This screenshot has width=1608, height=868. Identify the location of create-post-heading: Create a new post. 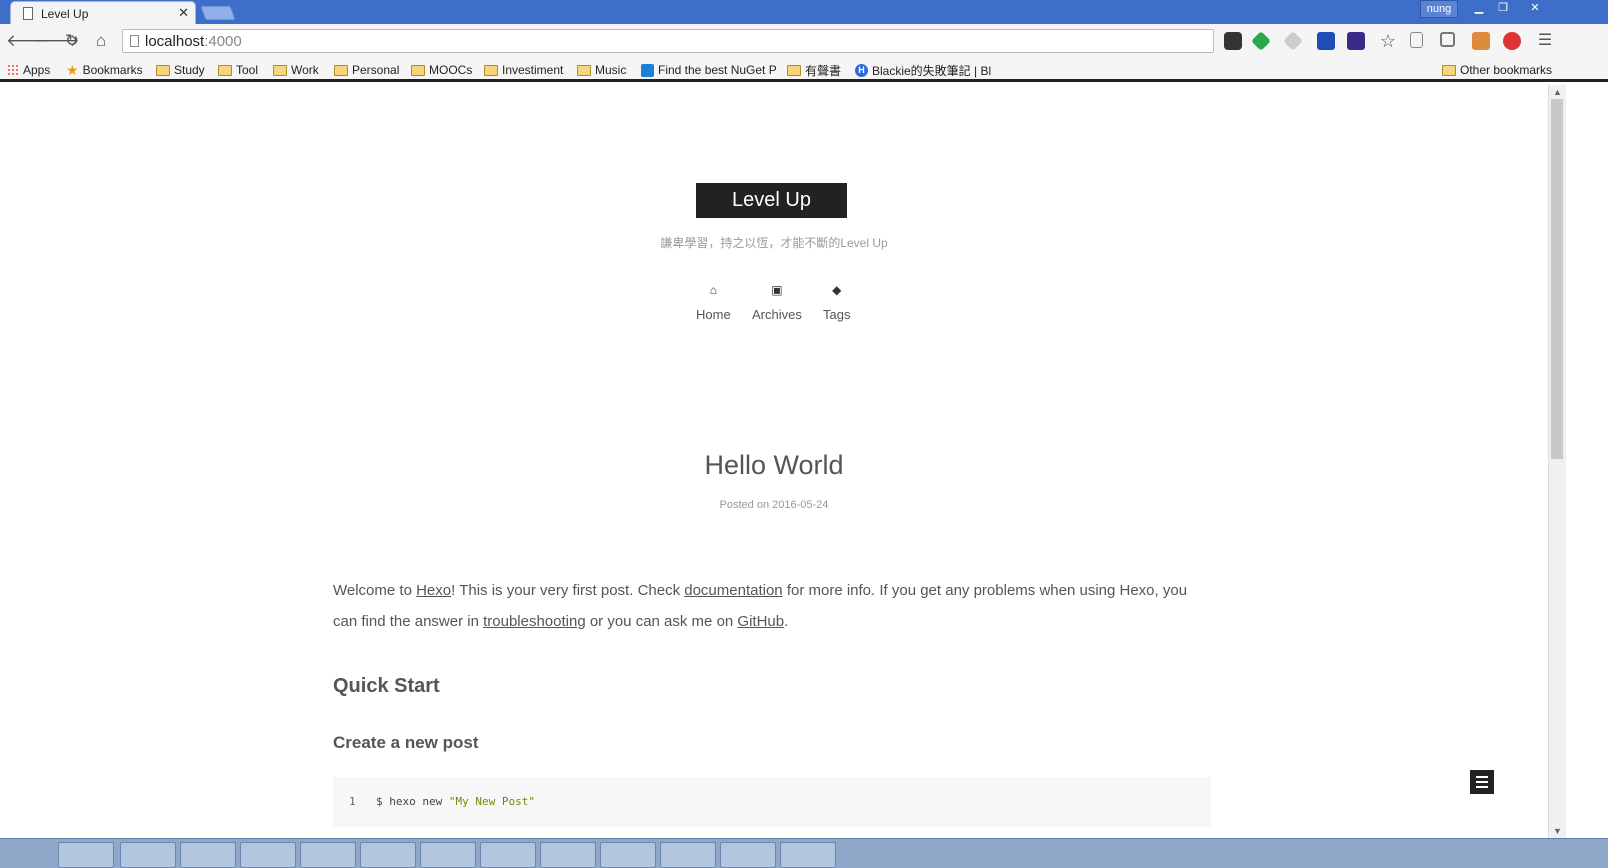
(406, 742).